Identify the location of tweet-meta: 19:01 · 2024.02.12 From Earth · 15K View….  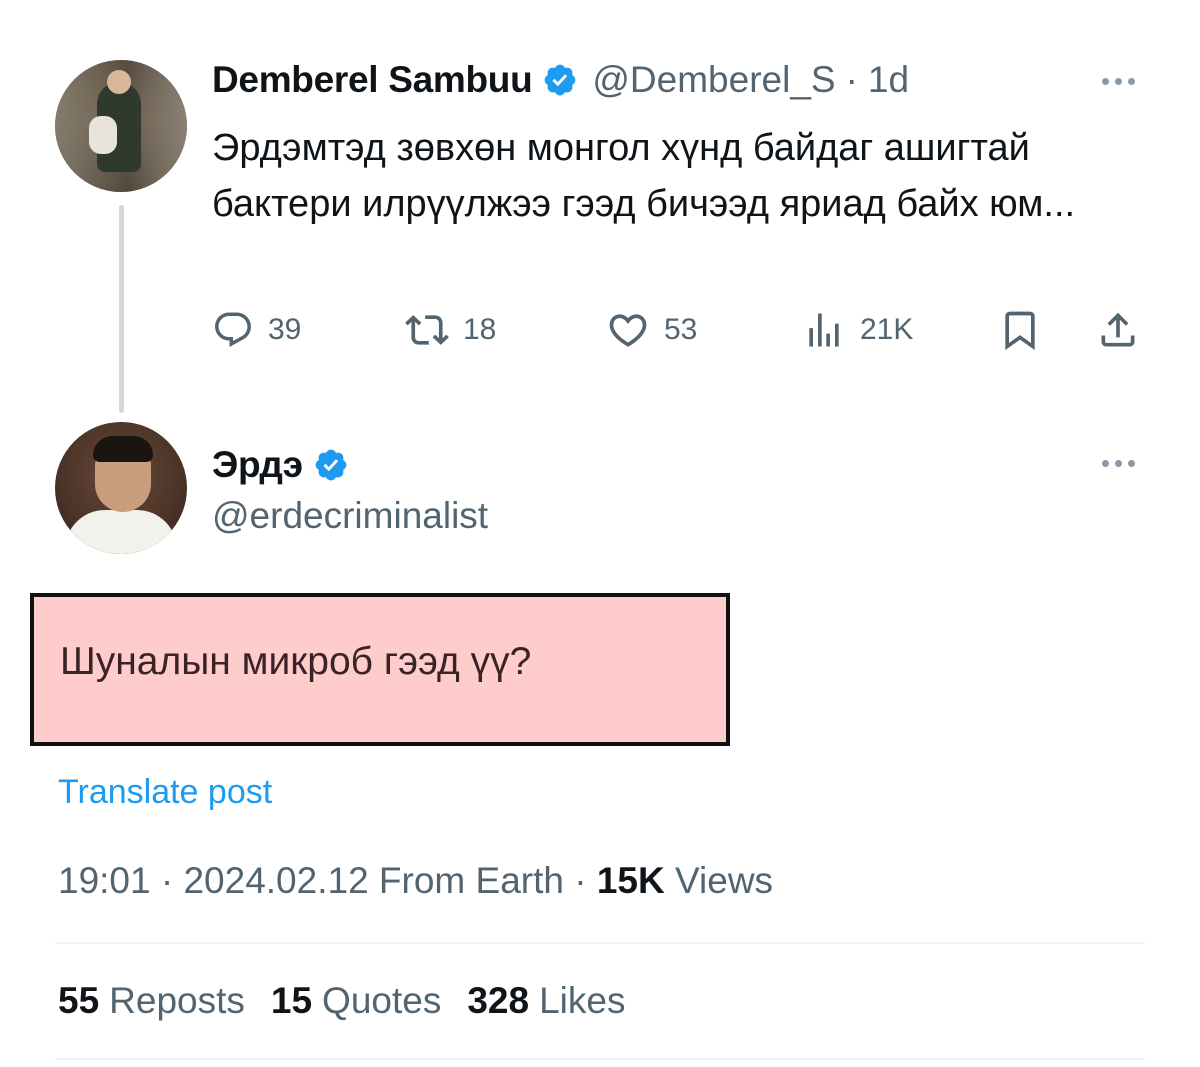
(415, 881).